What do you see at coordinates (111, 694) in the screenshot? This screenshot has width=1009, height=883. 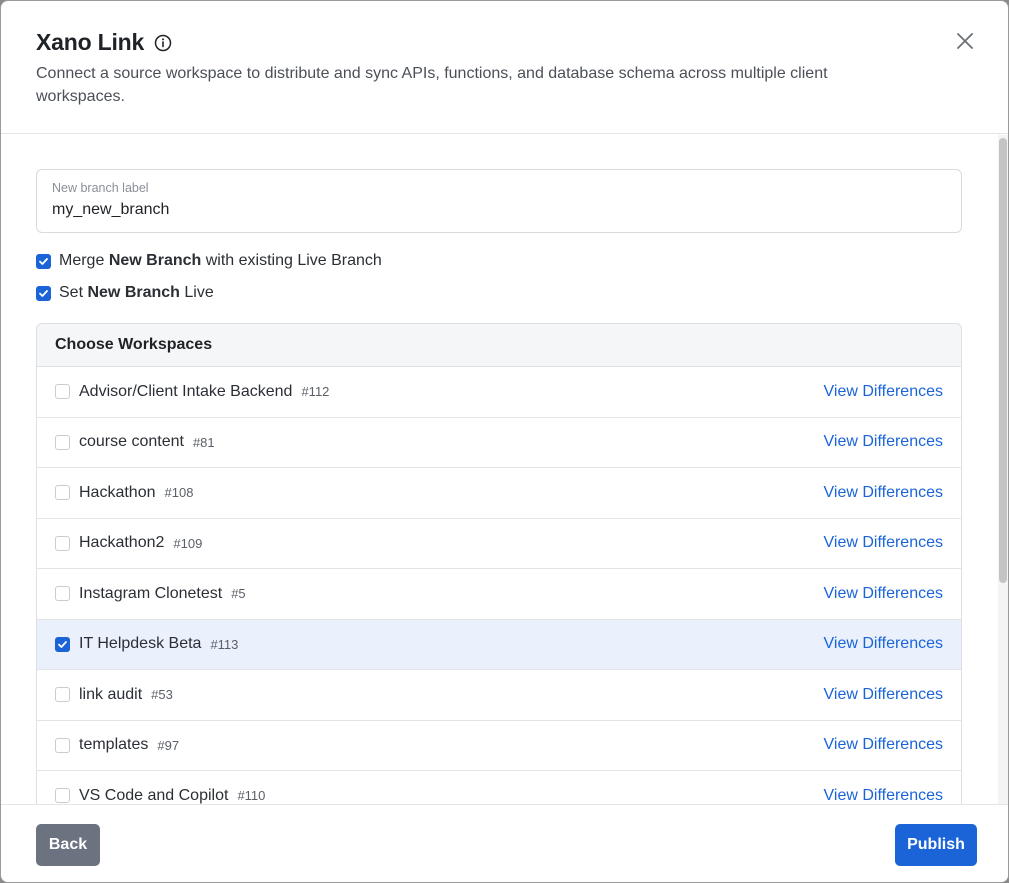 I see `workspace-name: link audit` at bounding box center [111, 694].